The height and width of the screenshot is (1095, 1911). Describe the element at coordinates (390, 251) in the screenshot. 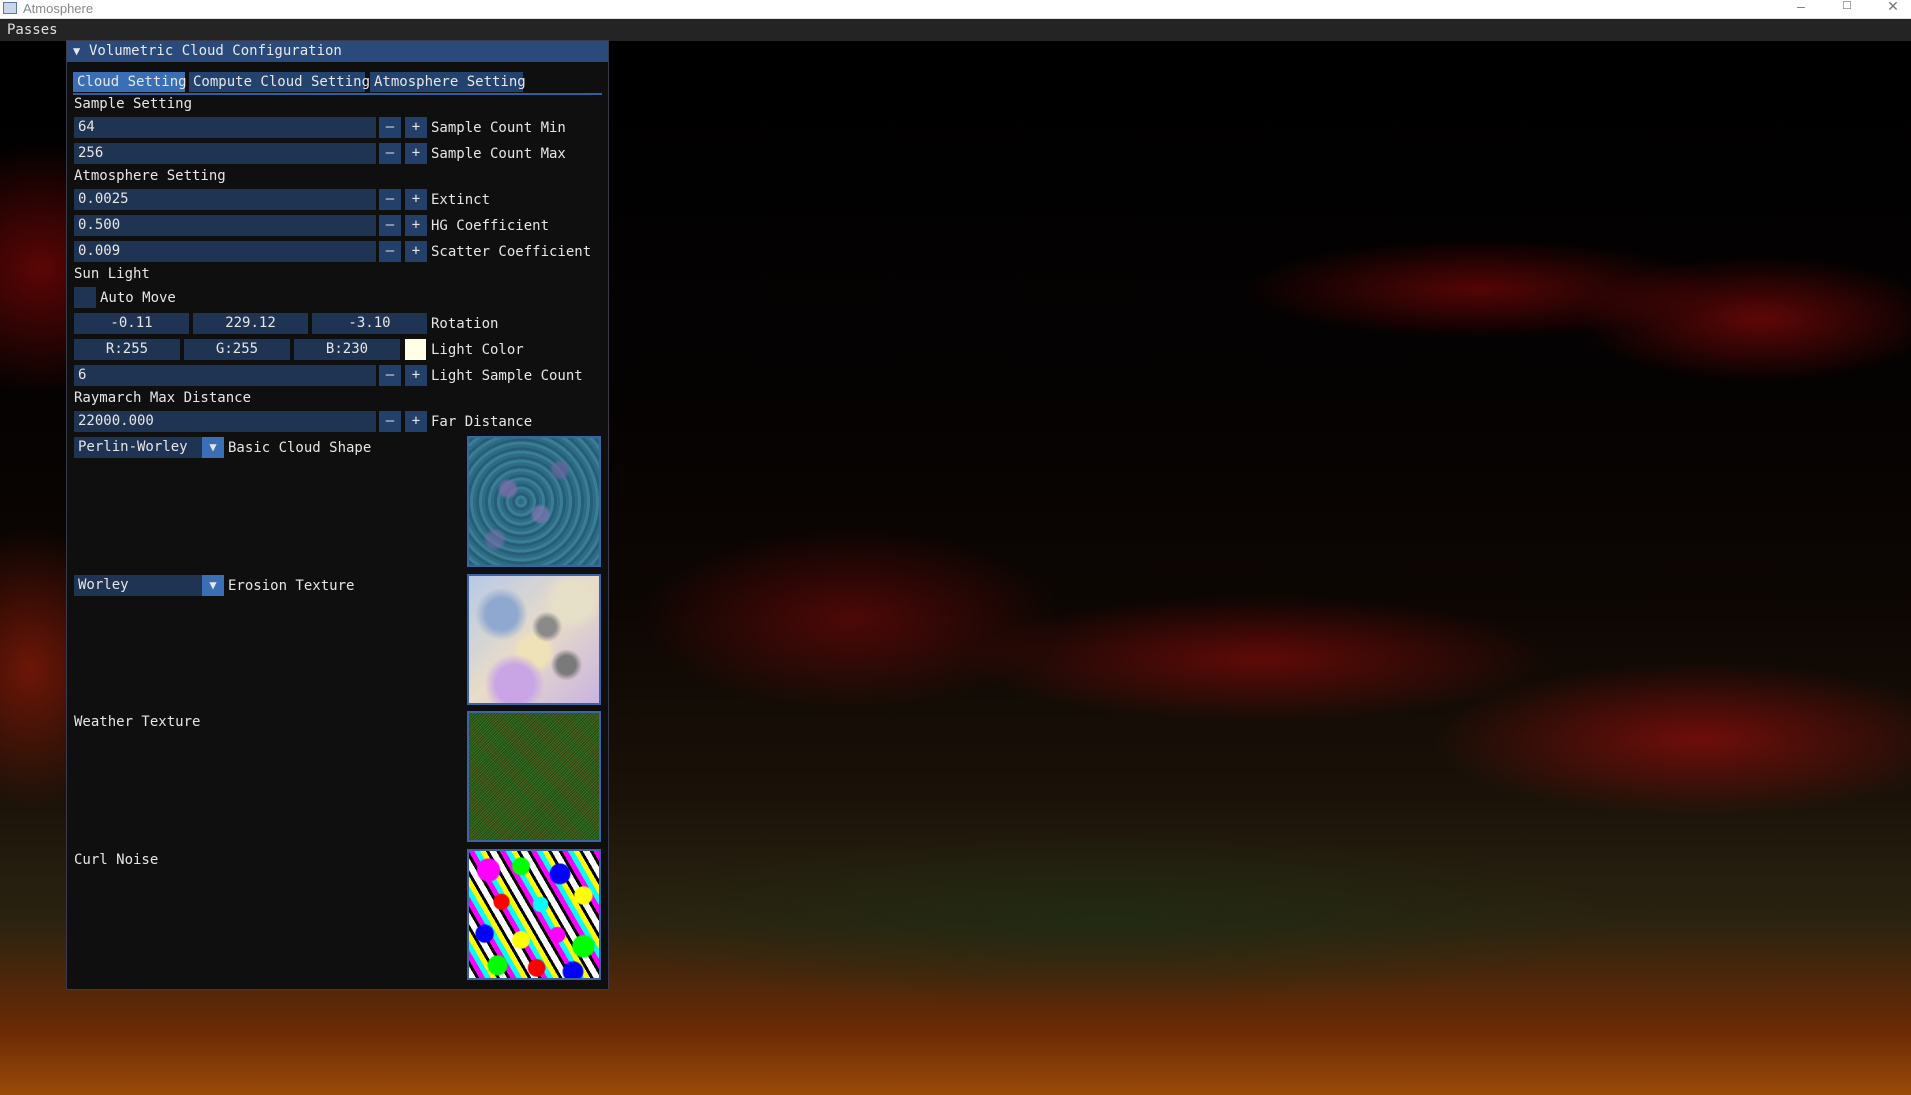

I see `scatter-coefficient-decrement: –` at that location.